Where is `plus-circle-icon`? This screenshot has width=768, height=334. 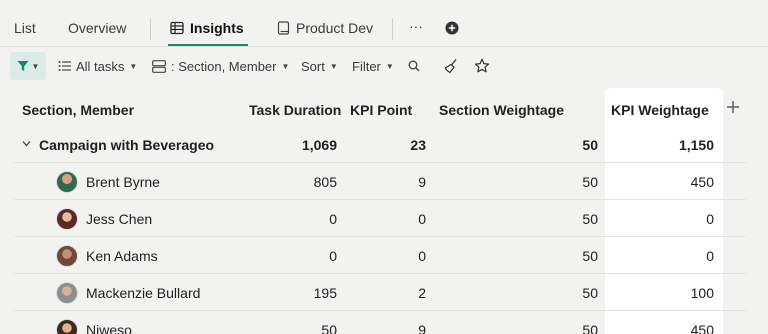
plus-circle-icon is located at coordinates (452, 28).